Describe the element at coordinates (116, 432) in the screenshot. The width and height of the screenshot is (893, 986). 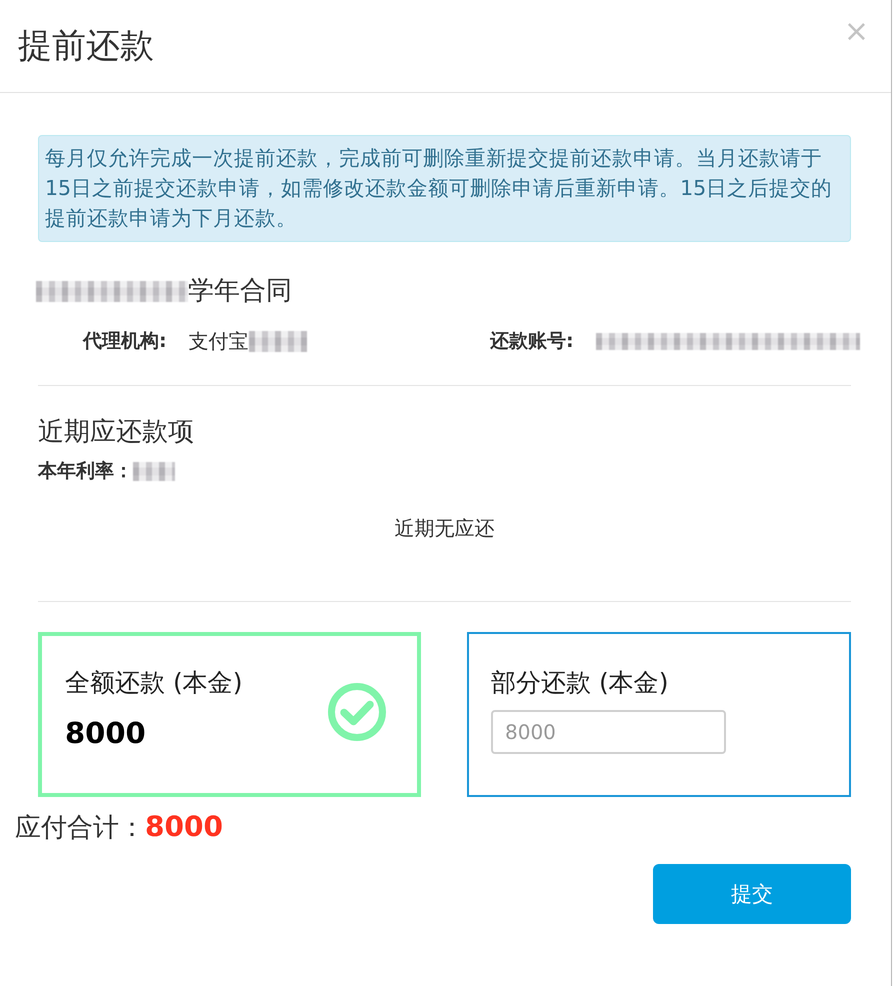
I see `section-heading: 近期应还款项` at that location.